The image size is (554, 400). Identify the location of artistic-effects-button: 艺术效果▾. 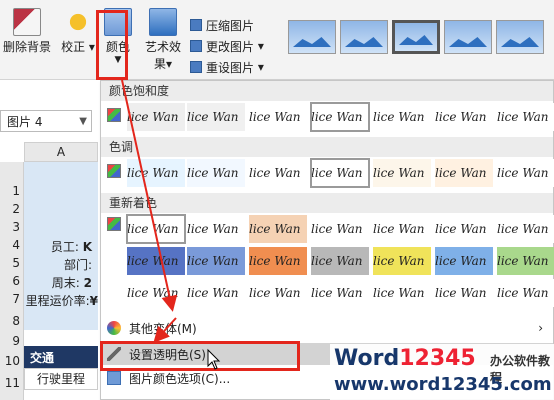
(163, 38).